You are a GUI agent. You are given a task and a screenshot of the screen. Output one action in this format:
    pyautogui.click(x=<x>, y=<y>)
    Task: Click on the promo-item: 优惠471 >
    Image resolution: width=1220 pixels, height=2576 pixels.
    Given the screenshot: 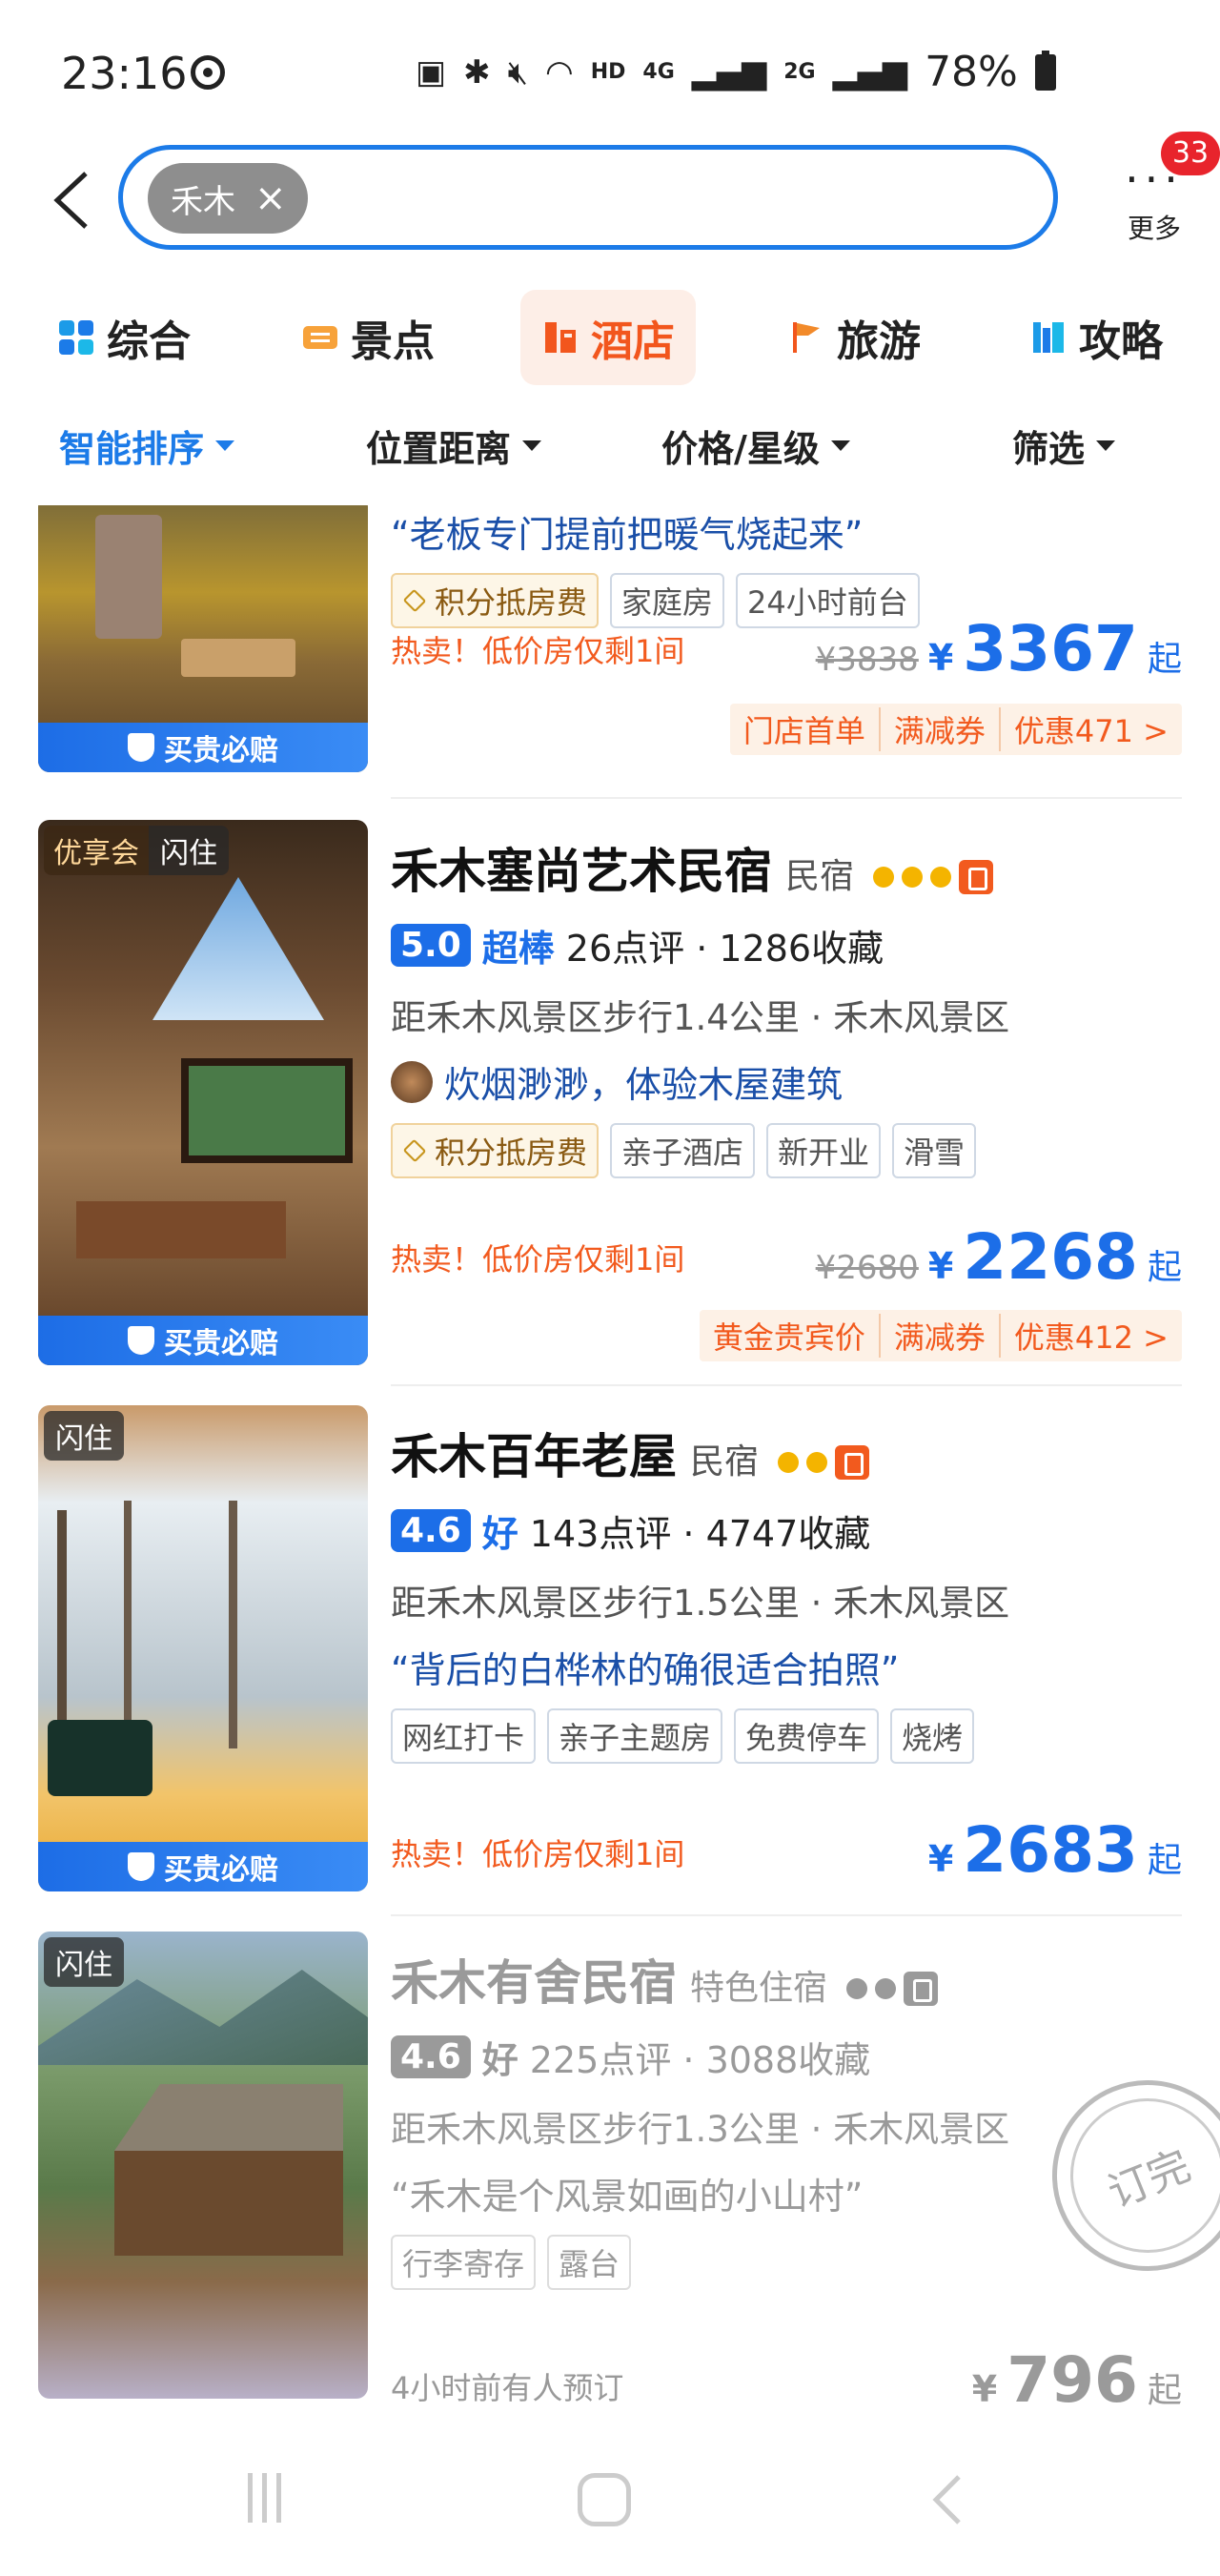 What is the action you would take?
    pyautogui.click(x=1091, y=731)
    